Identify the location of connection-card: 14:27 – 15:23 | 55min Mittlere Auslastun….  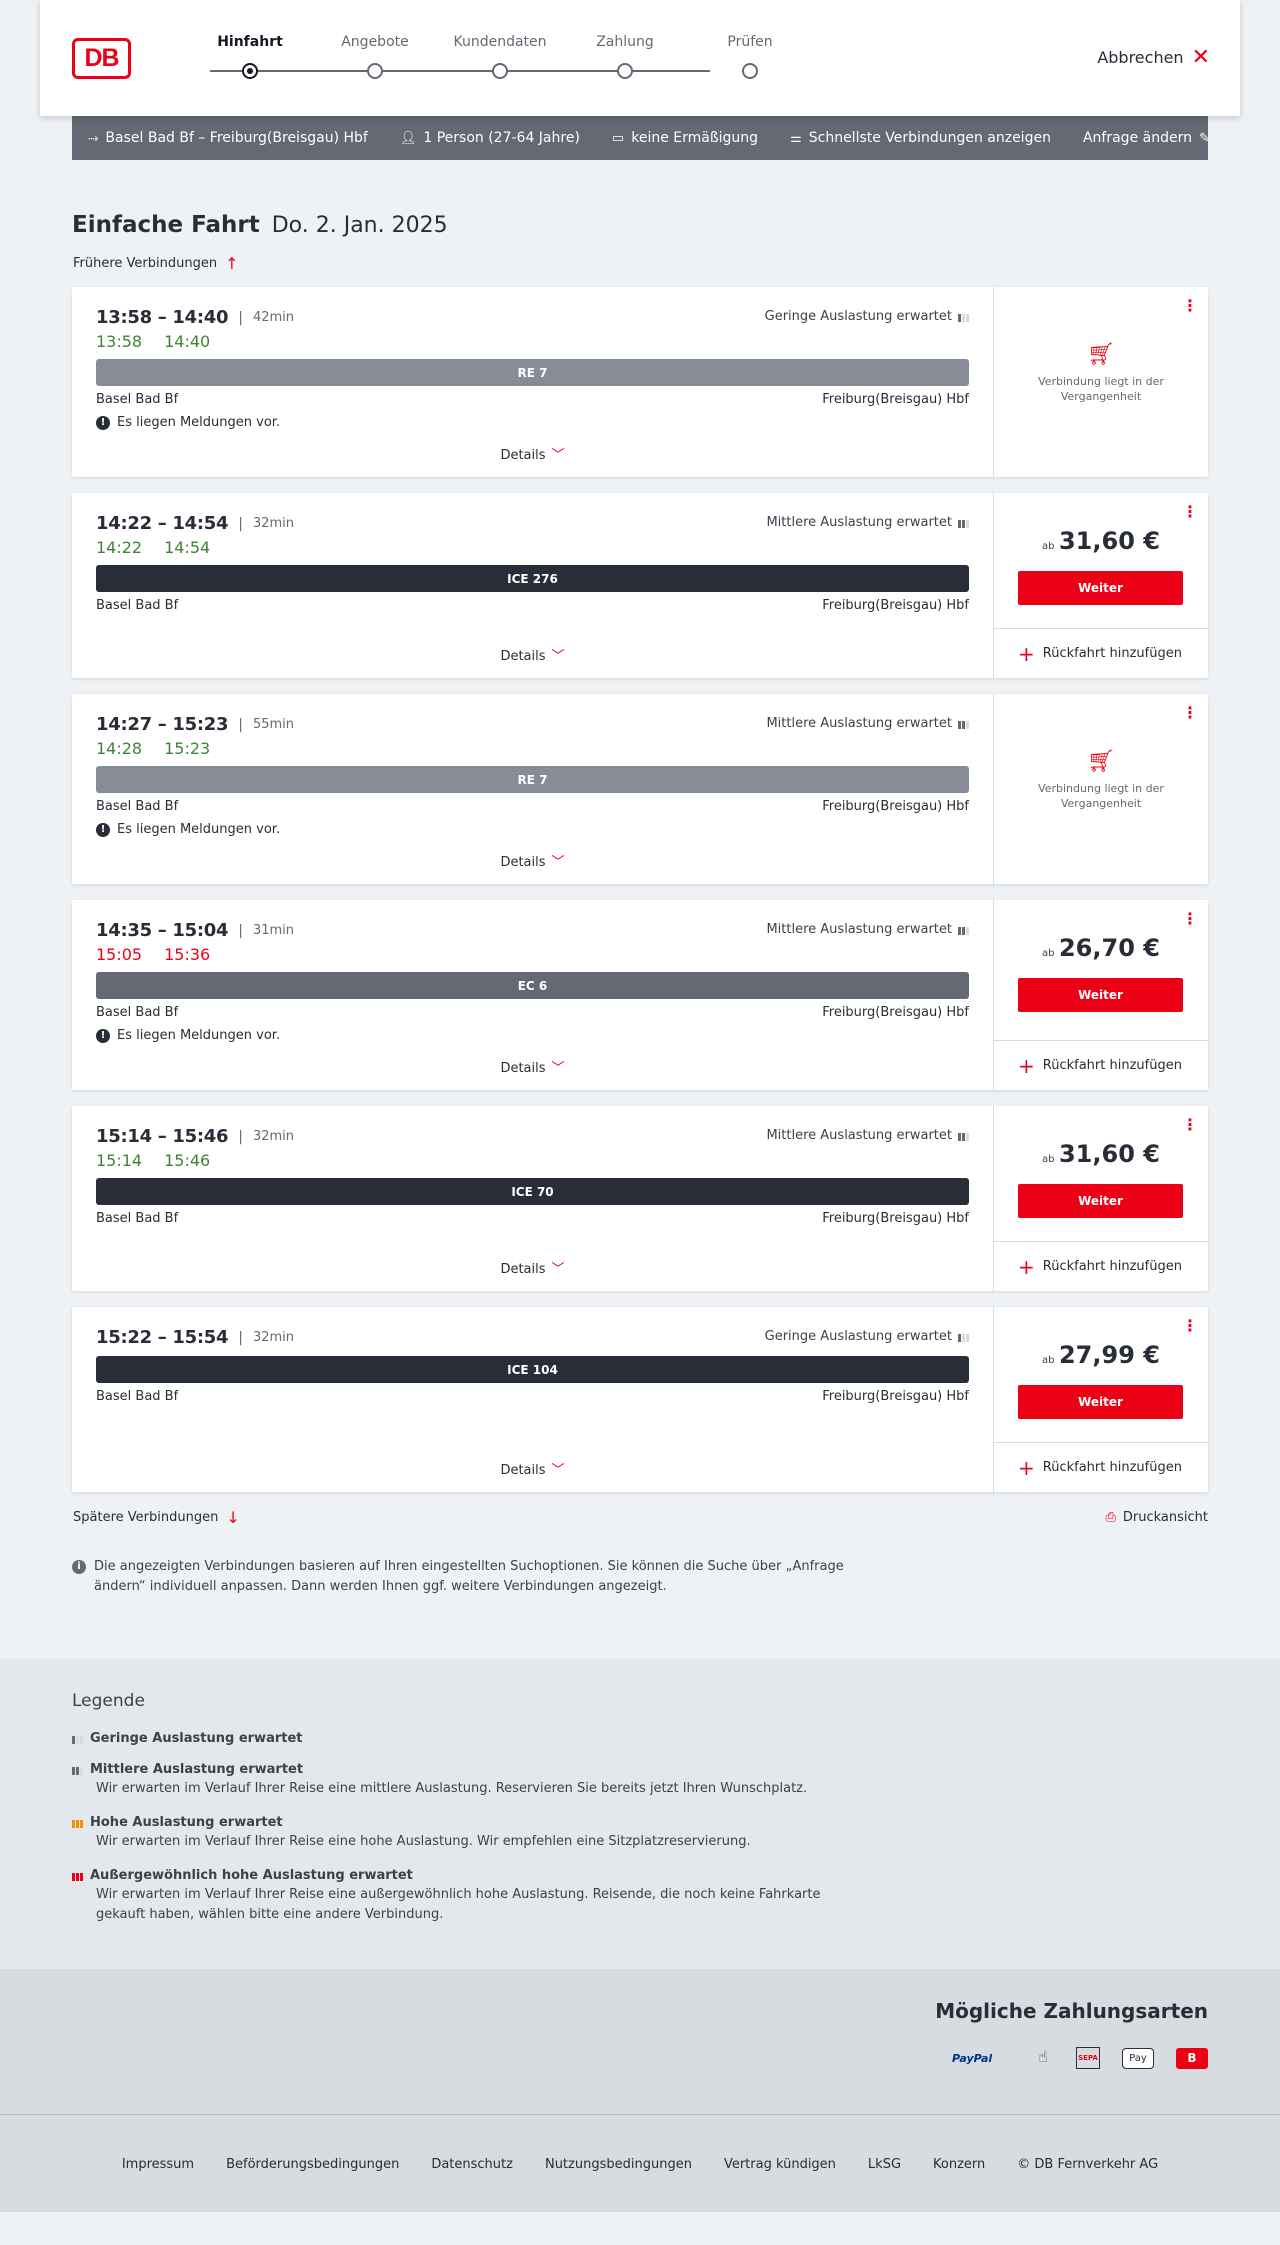
(640, 789).